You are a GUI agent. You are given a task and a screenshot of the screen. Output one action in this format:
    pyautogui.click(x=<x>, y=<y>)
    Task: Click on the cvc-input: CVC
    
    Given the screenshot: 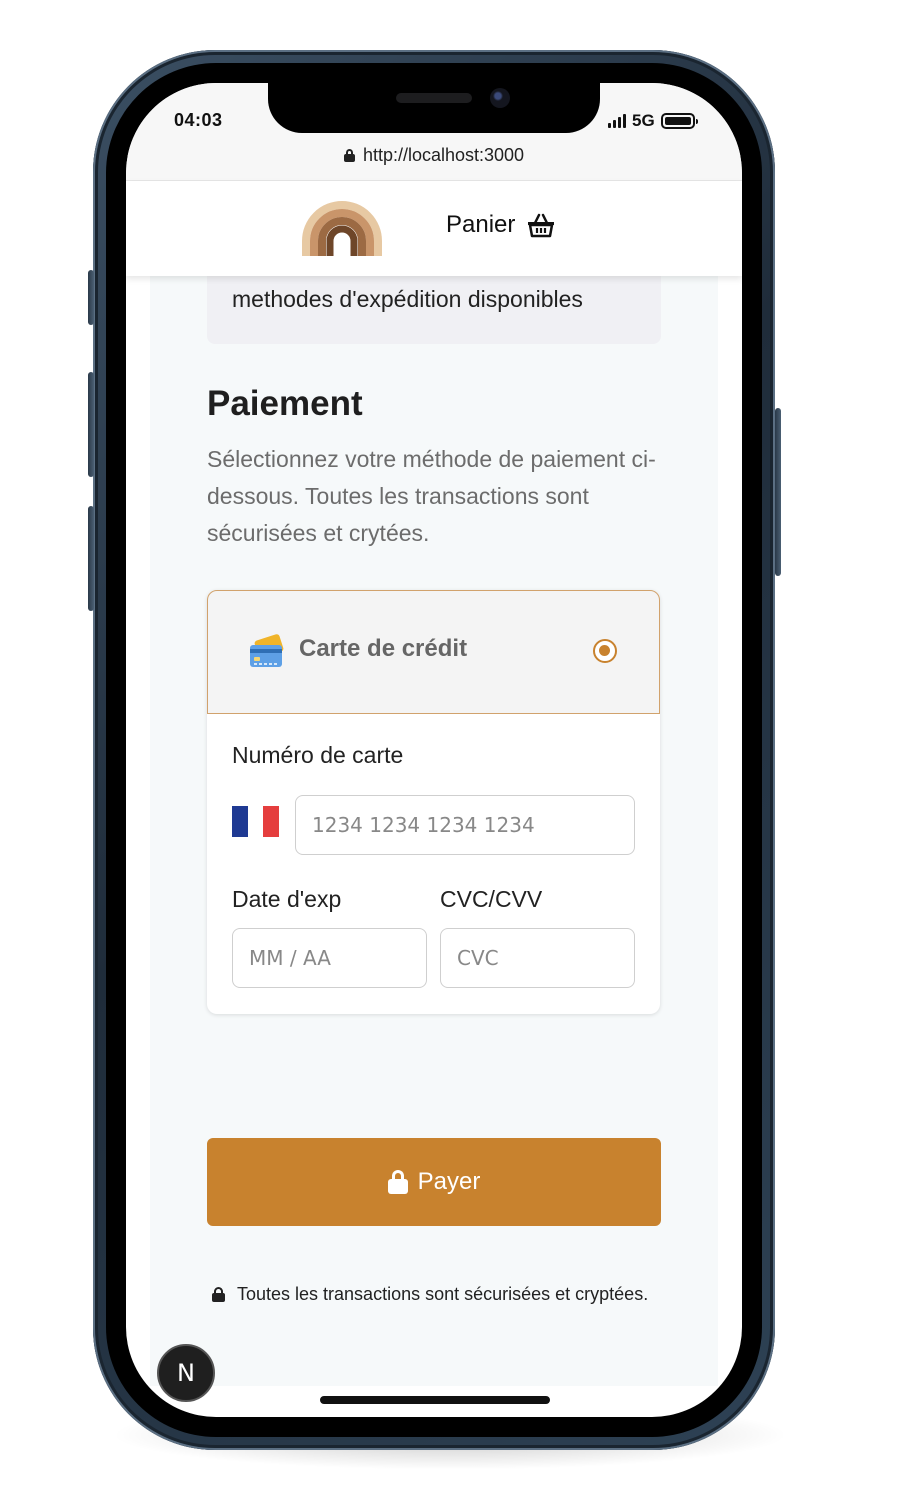 What is the action you would take?
    pyautogui.click(x=537, y=958)
    